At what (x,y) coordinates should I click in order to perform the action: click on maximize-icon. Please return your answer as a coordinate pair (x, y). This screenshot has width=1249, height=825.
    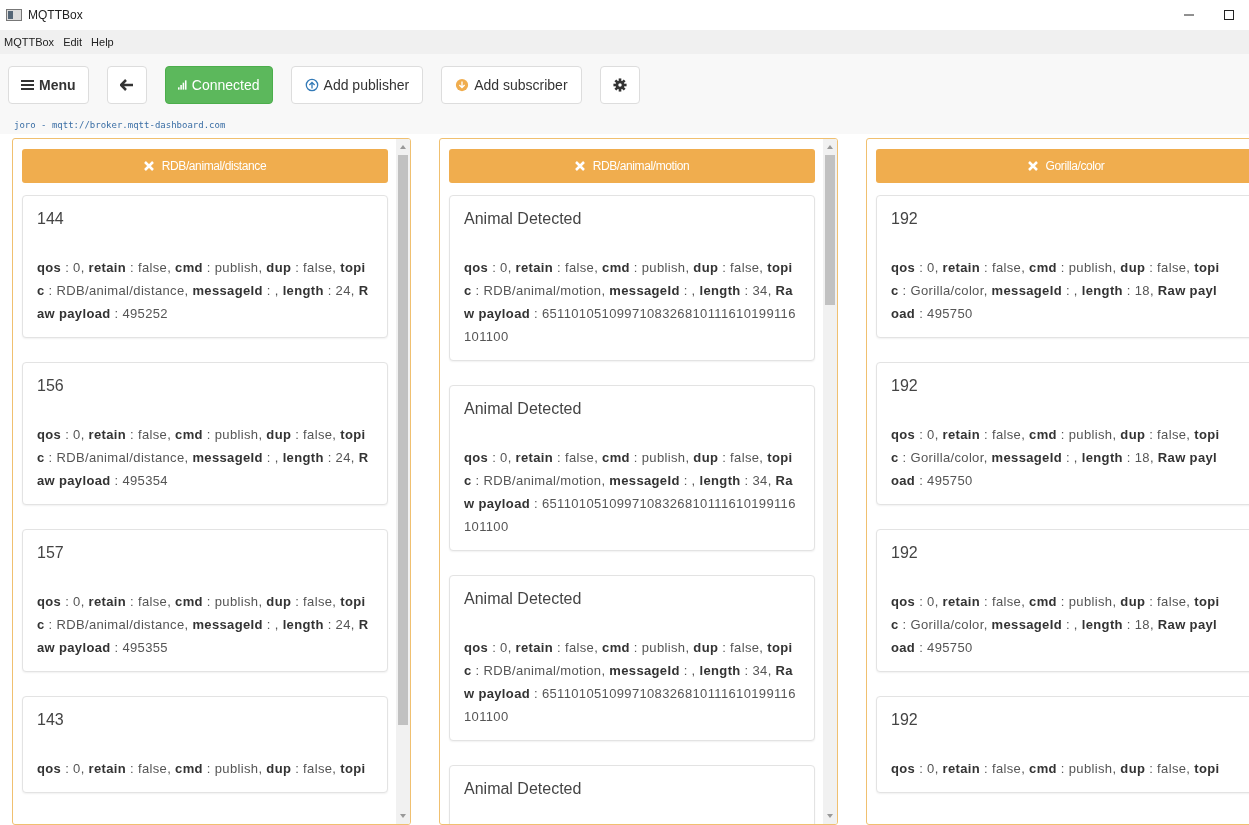
    Looking at the image, I should click on (1229, 15).